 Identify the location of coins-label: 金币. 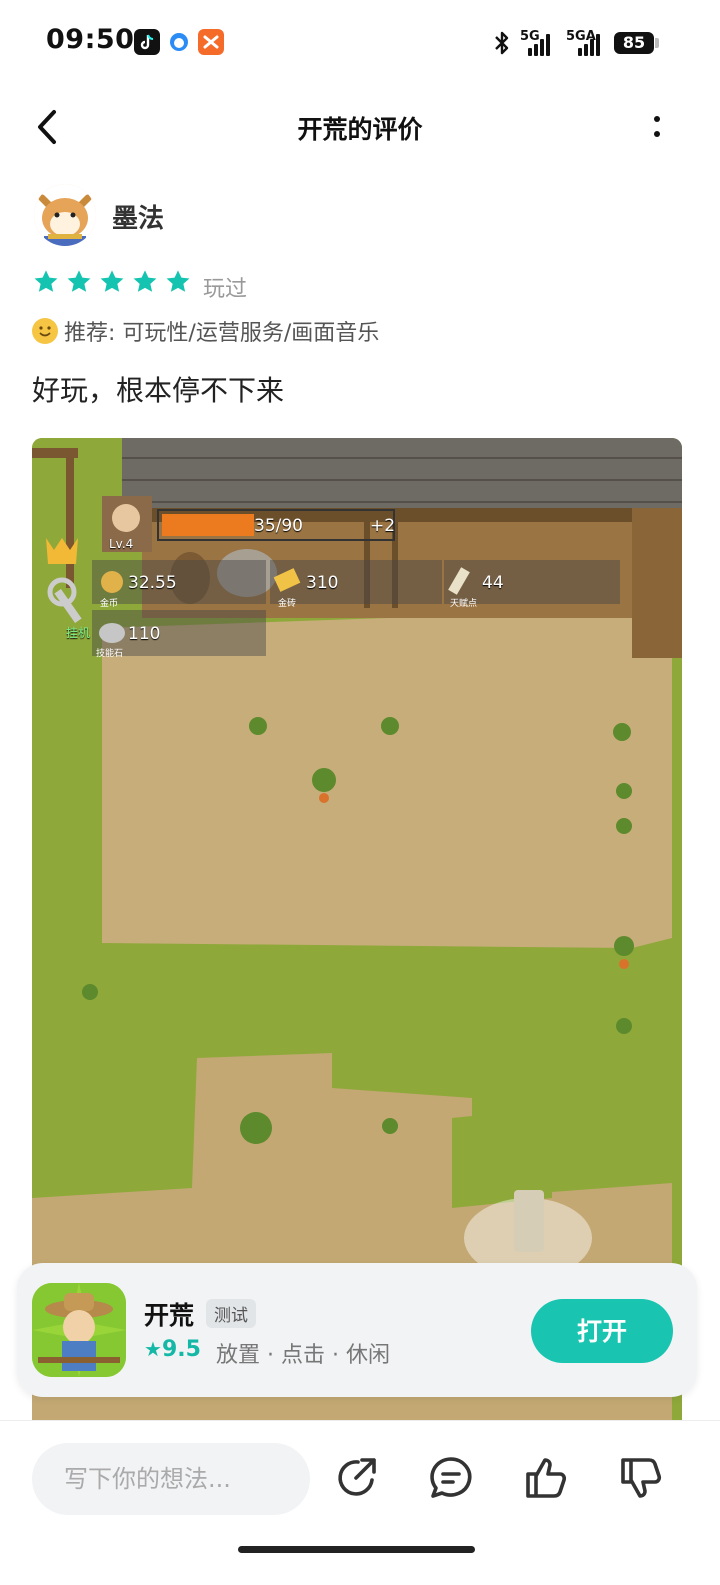
(109, 604).